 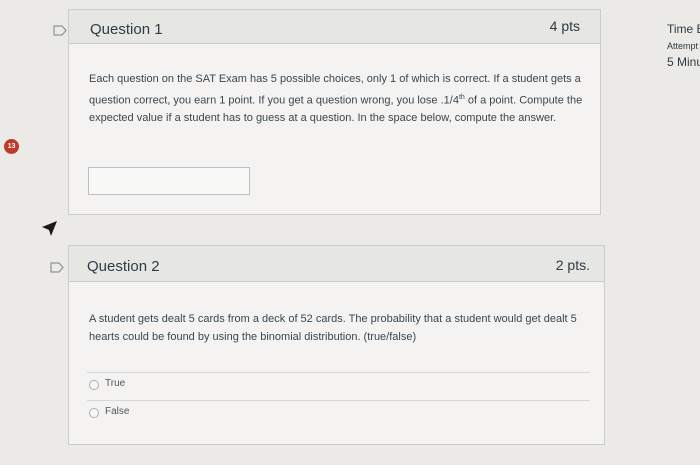 I want to click on question-1-answer-input, so click(x=169, y=181).